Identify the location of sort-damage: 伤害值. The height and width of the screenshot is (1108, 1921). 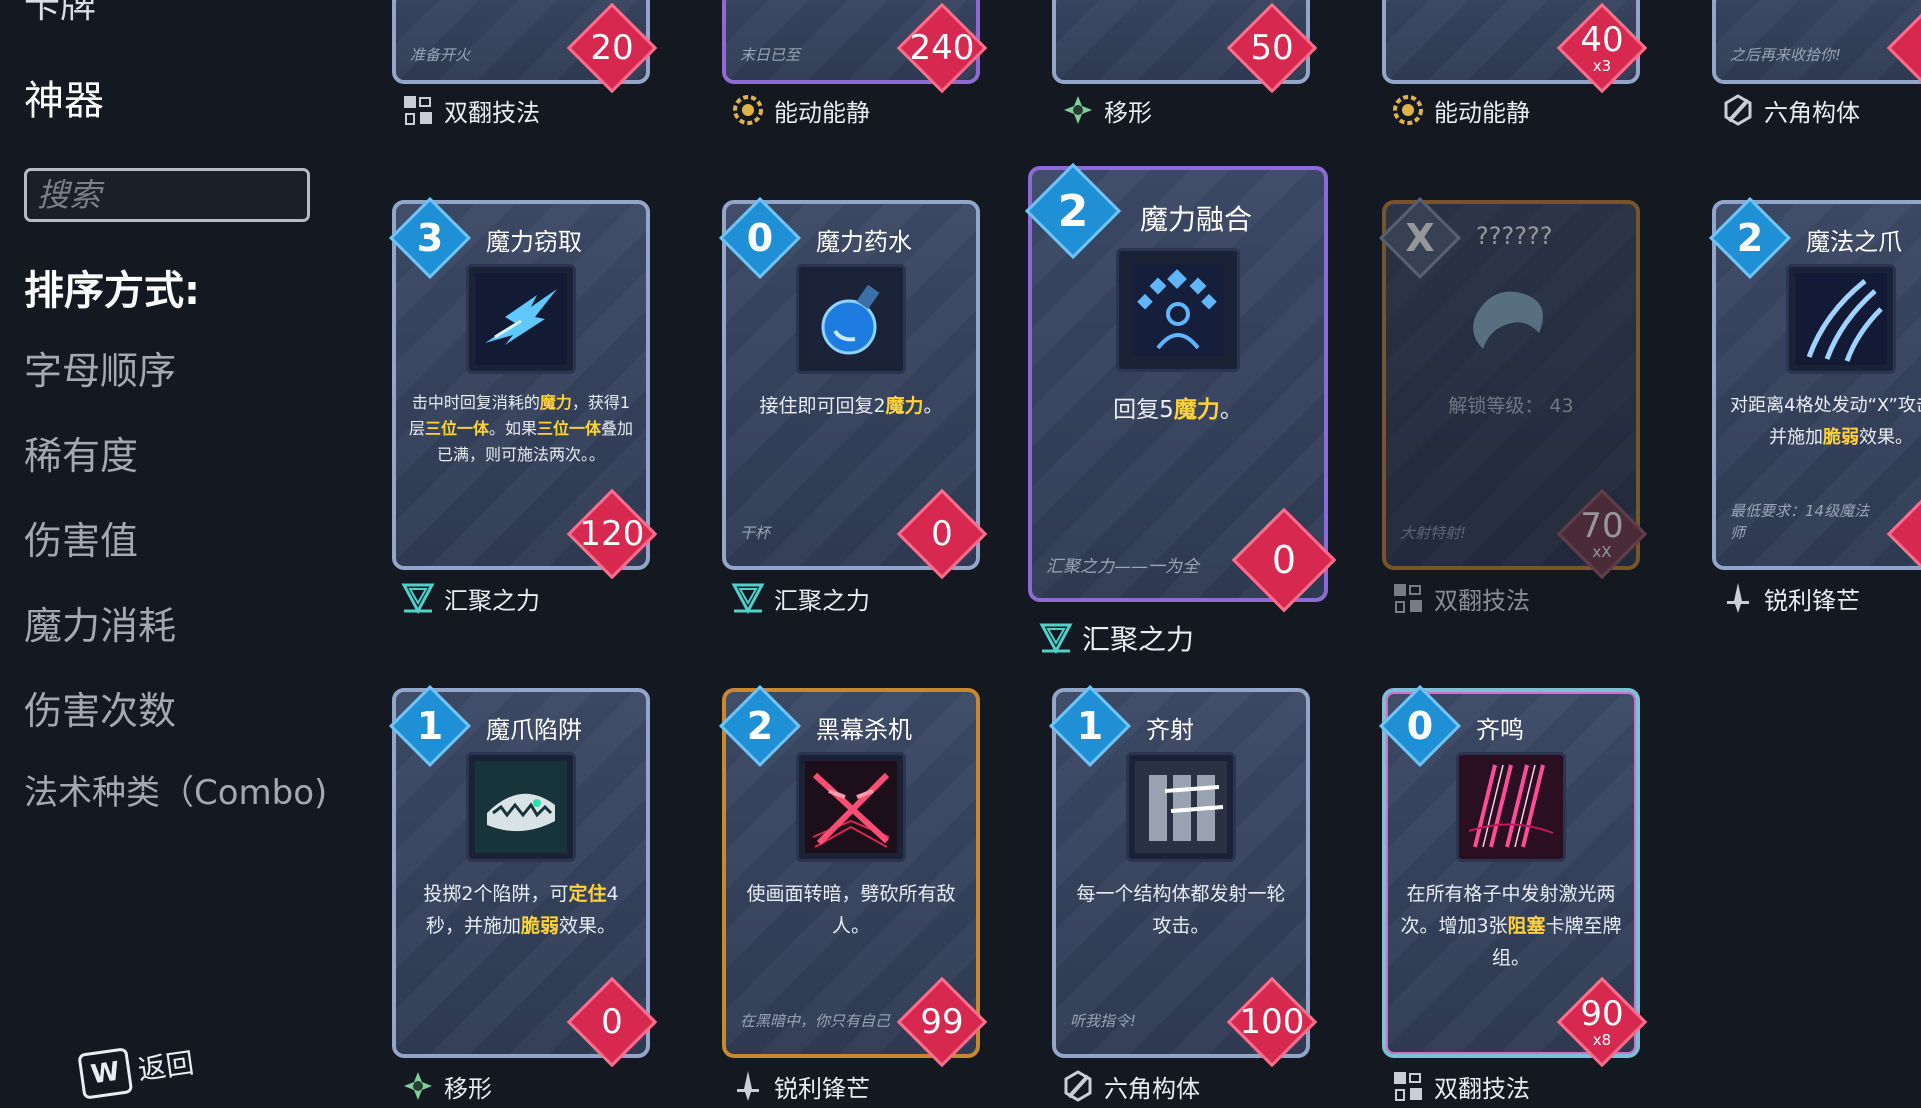
(81, 537).